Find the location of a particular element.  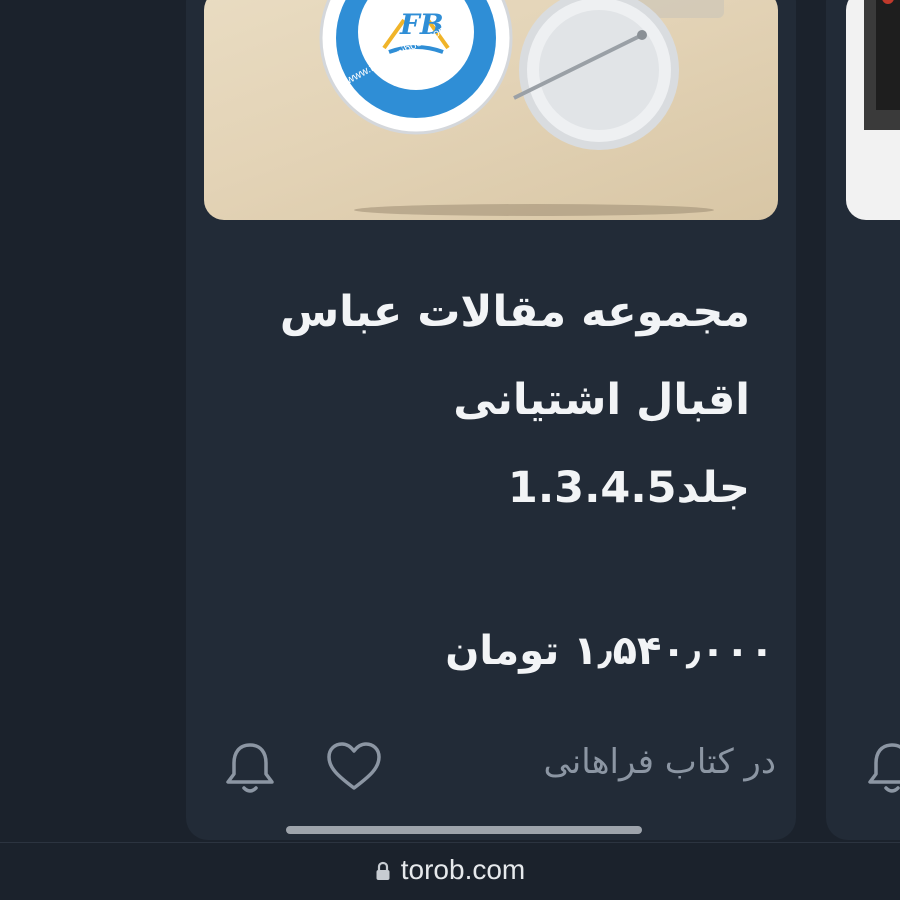

heart-icon is located at coordinates (354, 766).